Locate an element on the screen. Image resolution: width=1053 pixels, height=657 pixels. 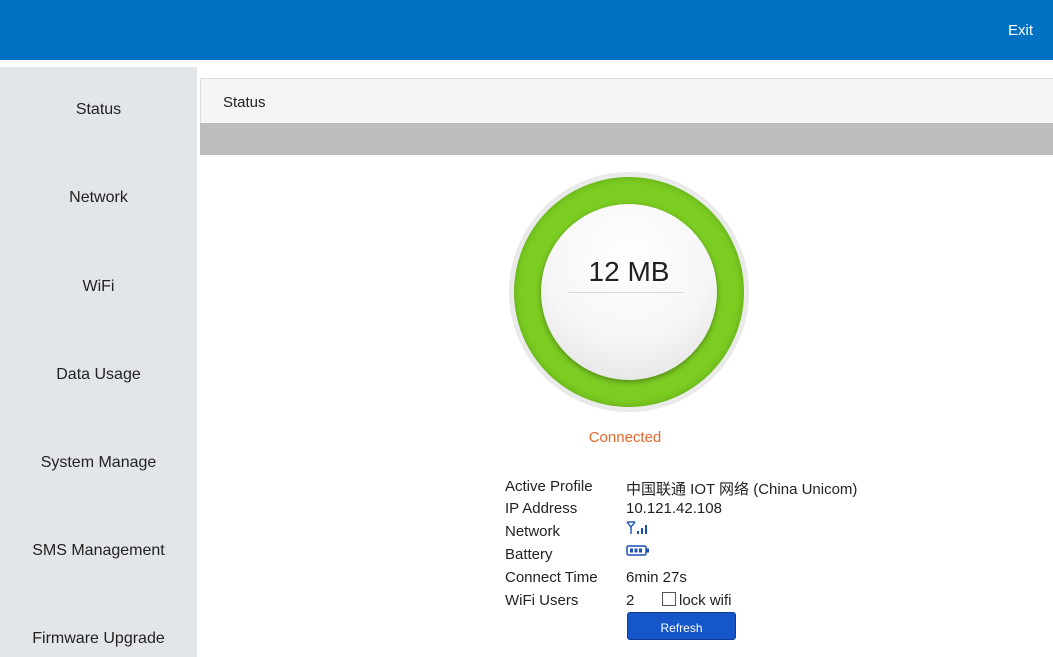
wifi-users-label: WiFi Users is located at coordinates (542, 600).